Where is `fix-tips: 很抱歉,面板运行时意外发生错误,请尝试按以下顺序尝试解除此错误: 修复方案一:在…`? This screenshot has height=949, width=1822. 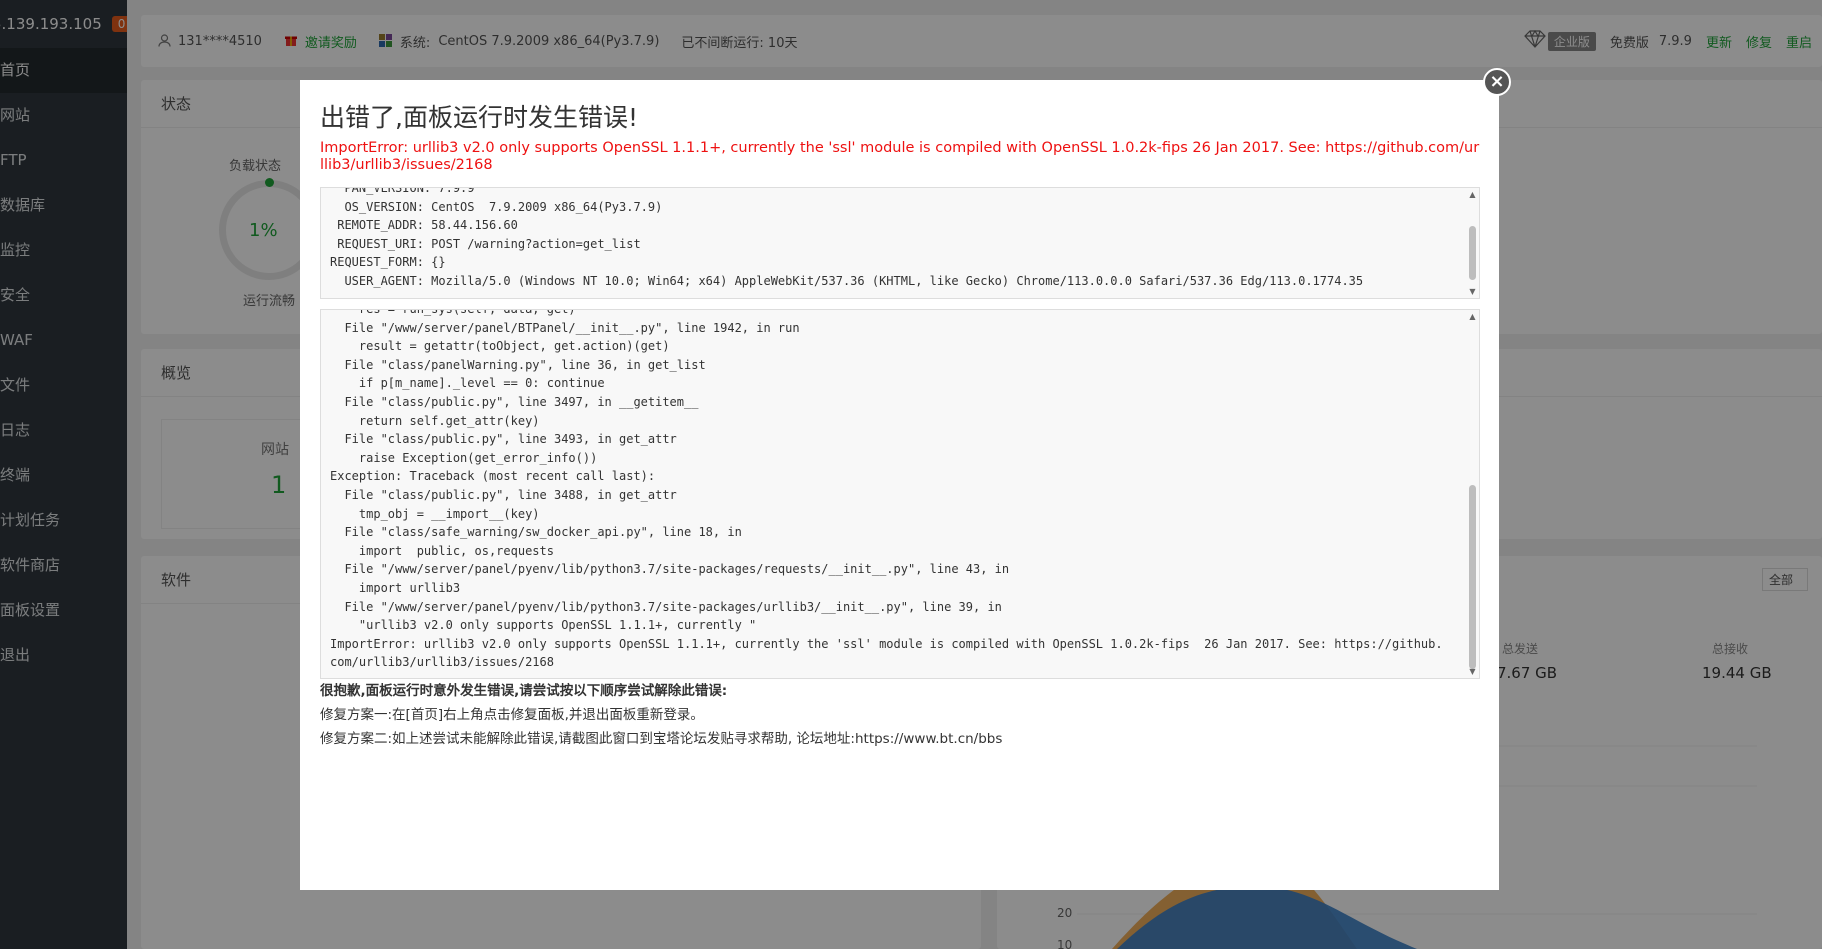 fix-tips: 很抱歉,面板运行时意外发生错误,请尝试按以下顺序尝试解除此错误: 修复方案一:在… is located at coordinates (661, 715).